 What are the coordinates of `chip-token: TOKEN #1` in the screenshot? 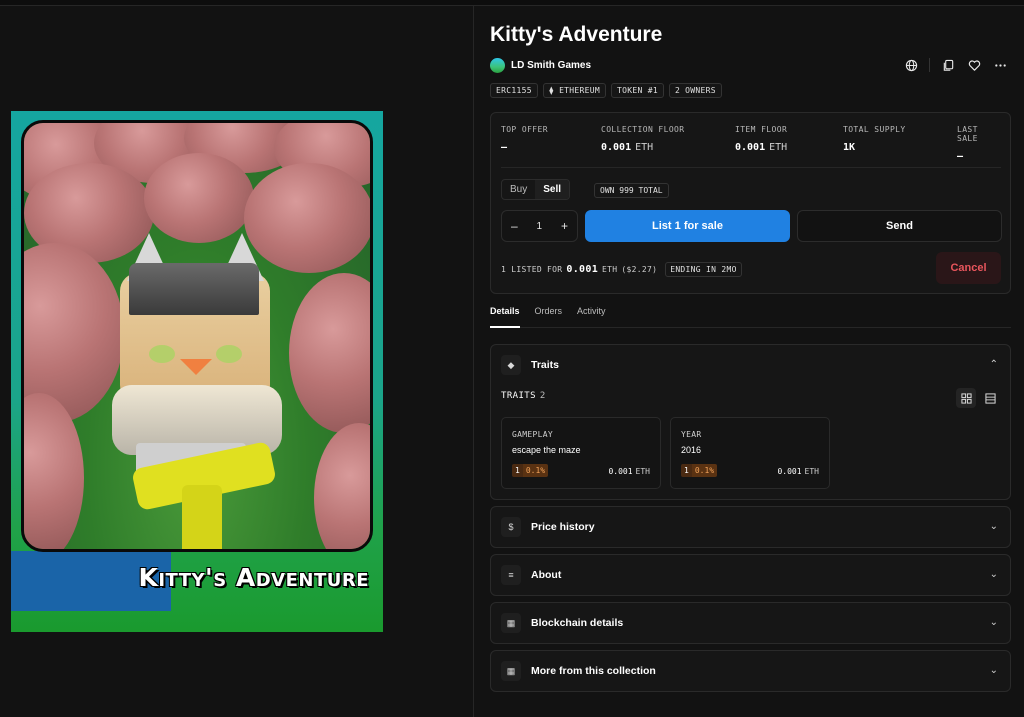 It's located at (637, 90).